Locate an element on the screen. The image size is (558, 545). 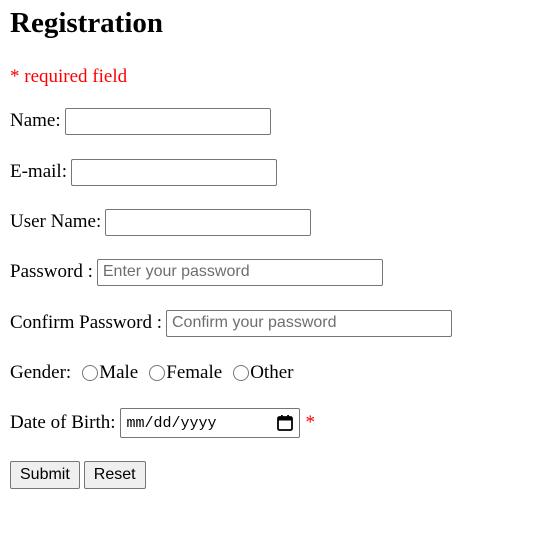
confirm-password-label: Confirm Password : is located at coordinates (86, 322).